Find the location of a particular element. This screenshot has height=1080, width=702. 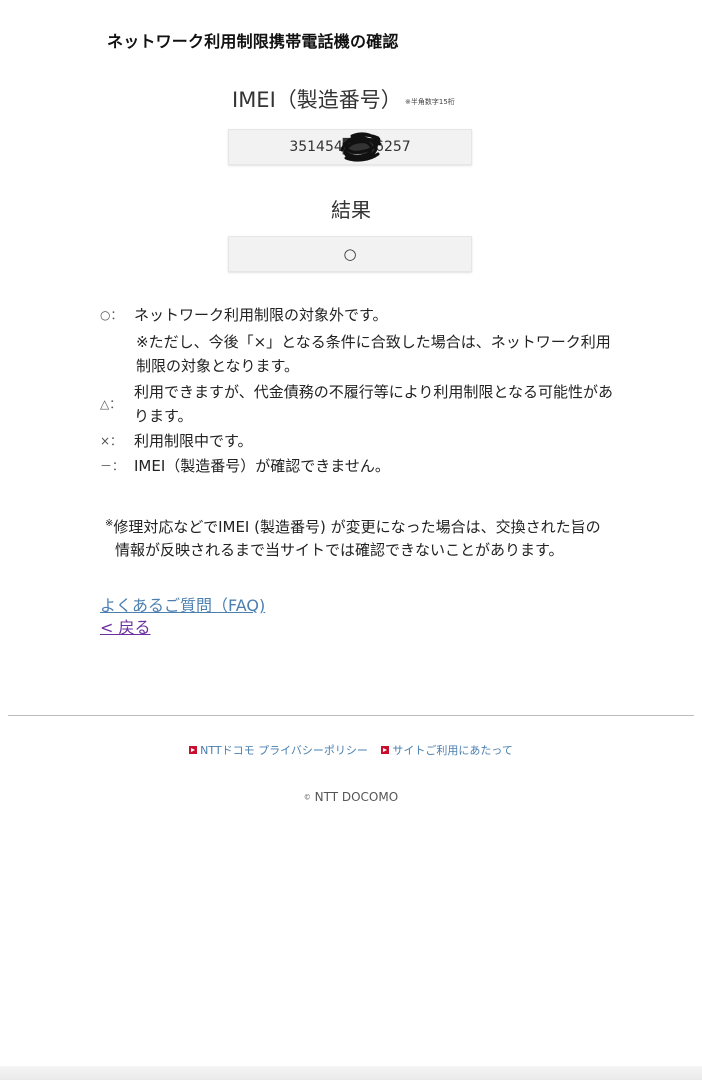

site-terms-label: サイトご利用にあたって is located at coordinates (452, 750).